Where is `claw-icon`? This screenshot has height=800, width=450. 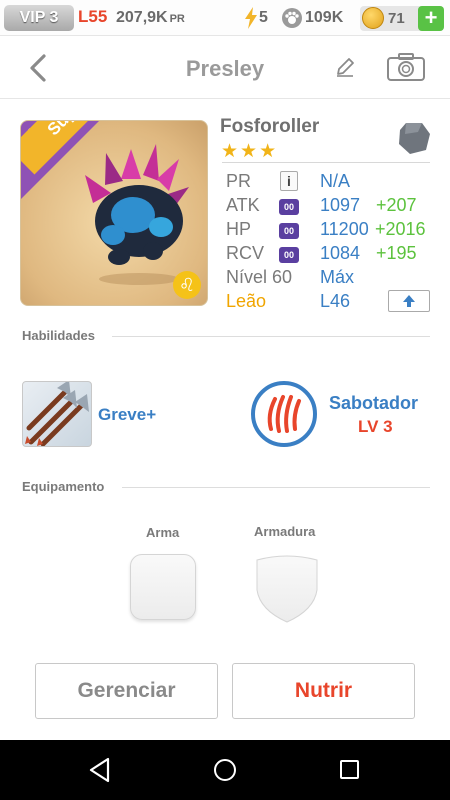
claw-icon is located at coordinates (284, 414).